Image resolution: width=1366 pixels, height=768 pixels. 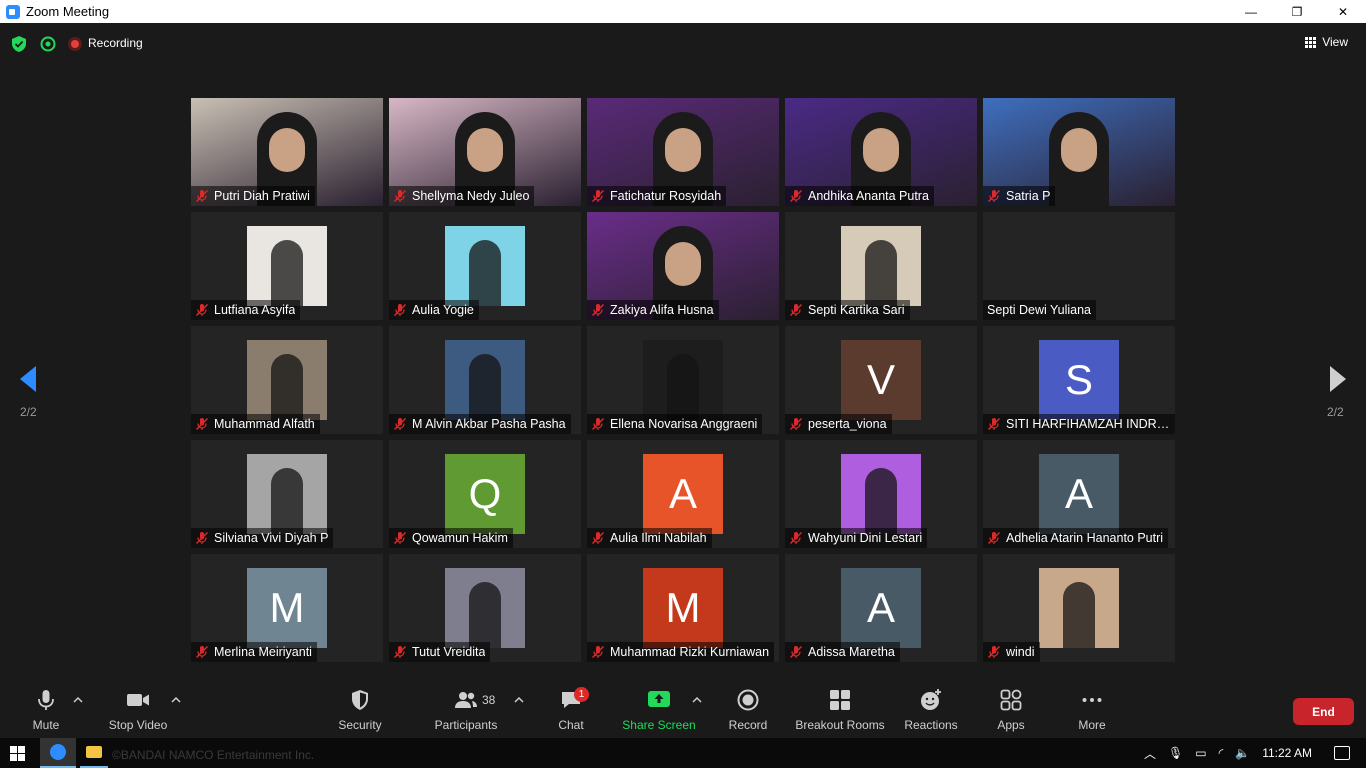 I want to click on participant-tile: M Muhammad Rizki Kurniawan, so click(x=683, y=608).